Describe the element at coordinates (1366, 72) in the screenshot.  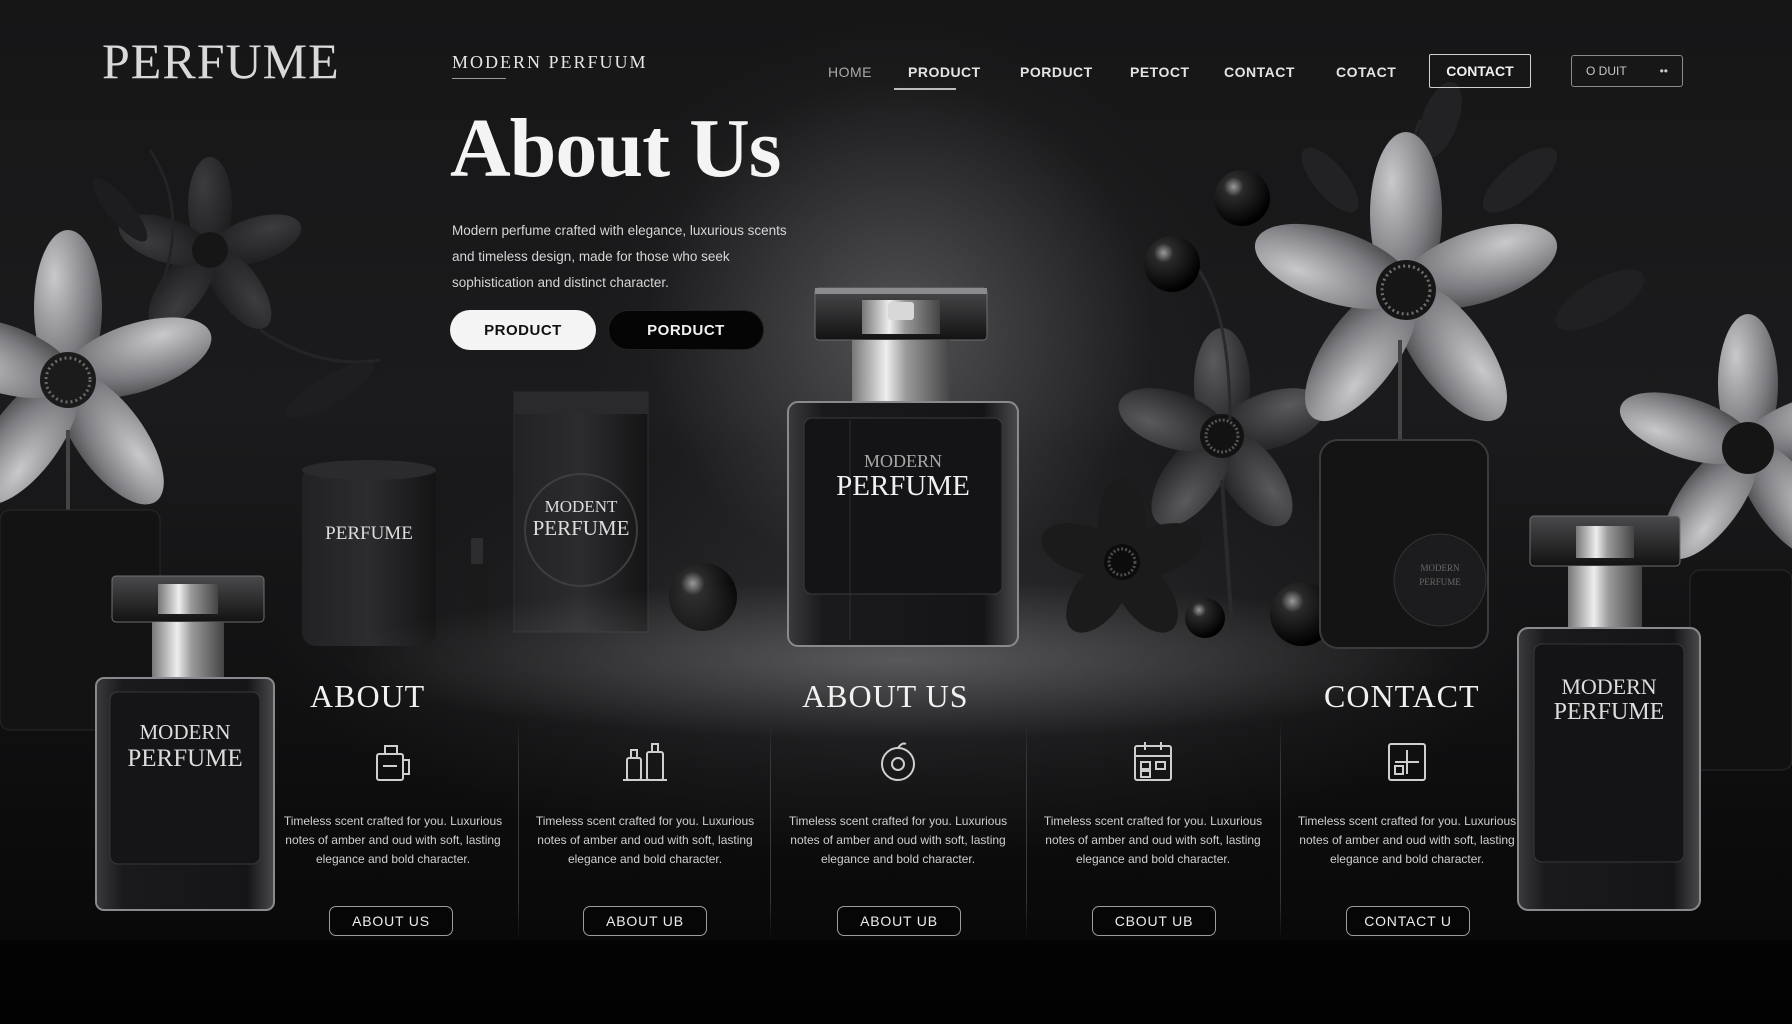
I see `nav-cotact: COTACT` at that location.